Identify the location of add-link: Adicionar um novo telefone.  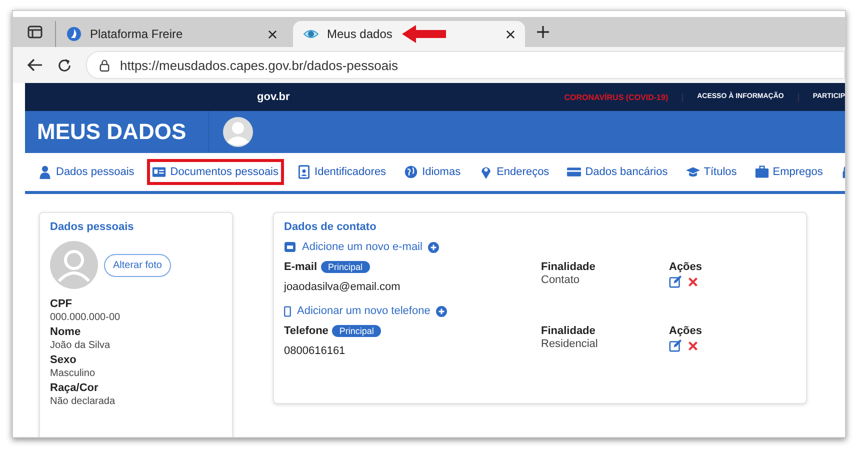
(363, 311).